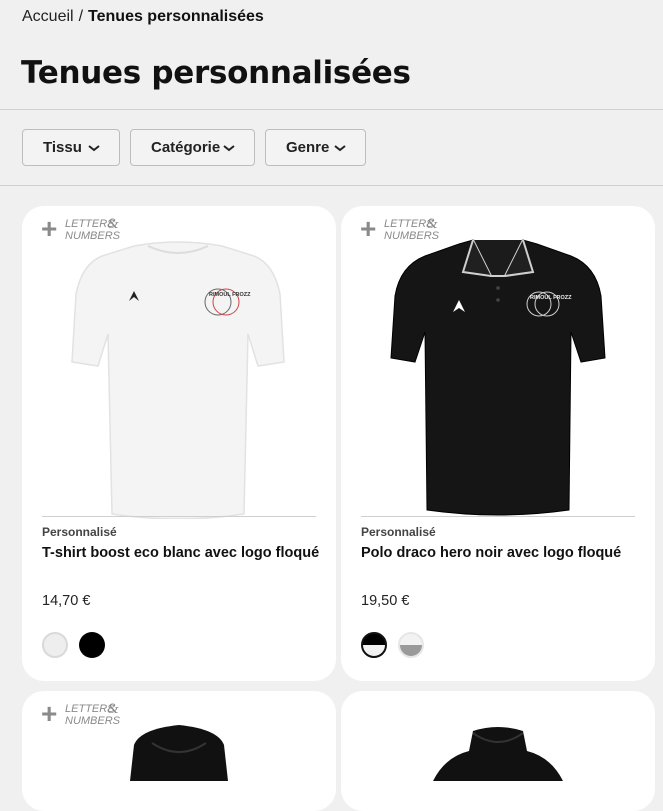 This screenshot has height=811, width=663. Describe the element at coordinates (48, 16) in the screenshot. I see `breadcrumb-home-link: Accueil` at that location.